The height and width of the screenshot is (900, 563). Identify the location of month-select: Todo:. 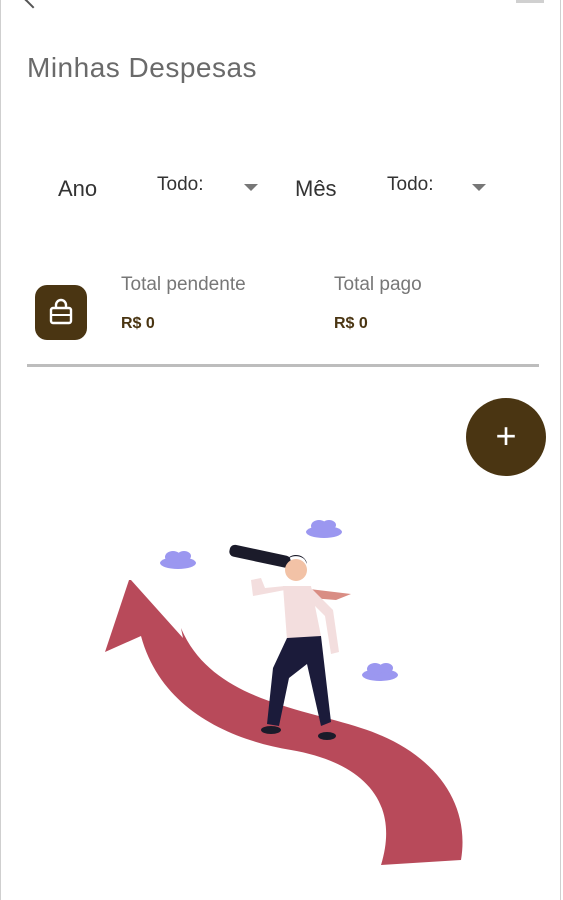
(439, 188).